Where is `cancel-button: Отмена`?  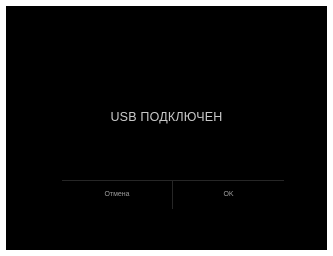 cancel-button: Отмена is located at coordinates (117, 195).